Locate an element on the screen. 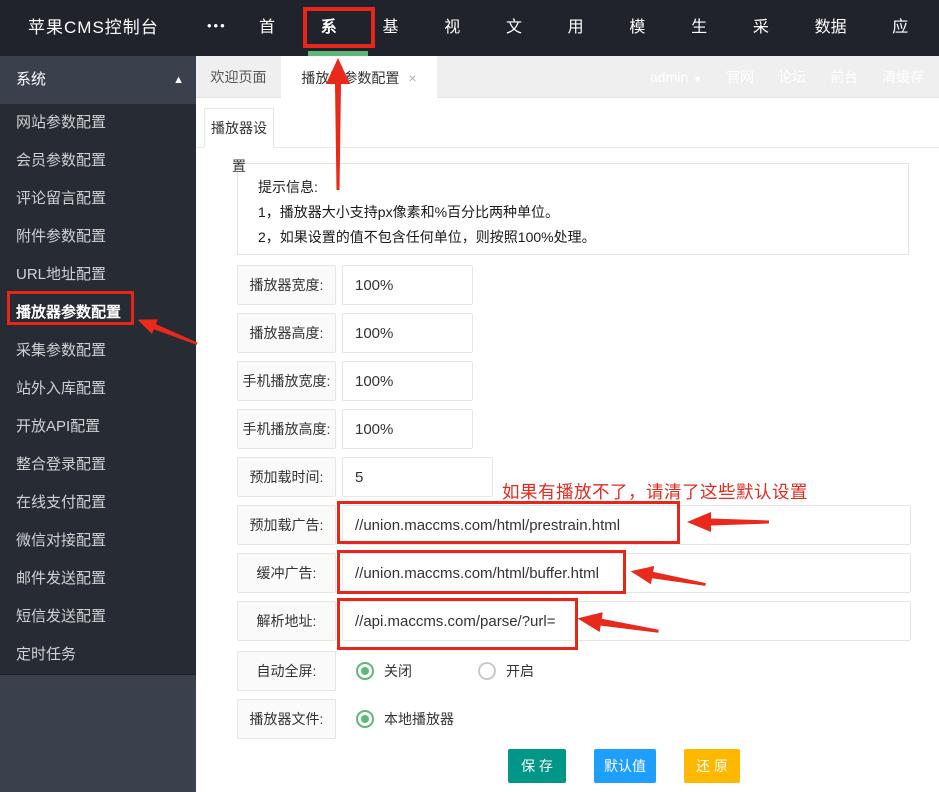 The image size is (939, 792). form-row: 播放器高度: is located at coordinates (469, 333).